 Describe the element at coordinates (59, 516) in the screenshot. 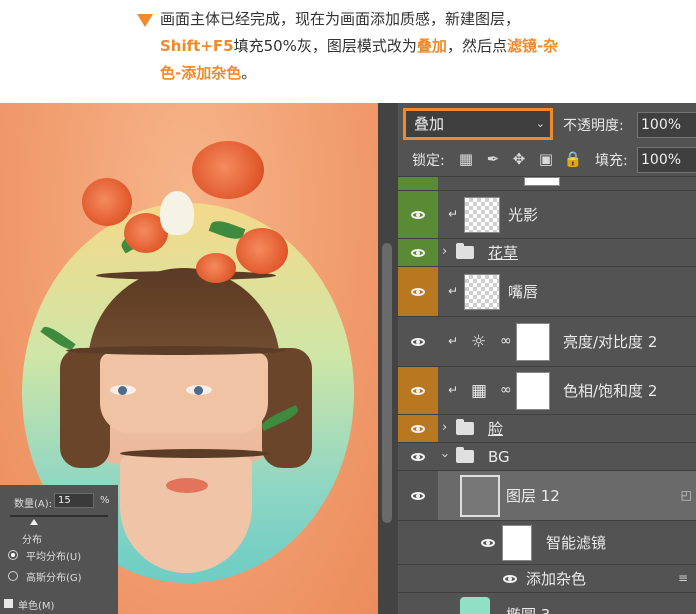

I see `amount-slider-track` at that location.